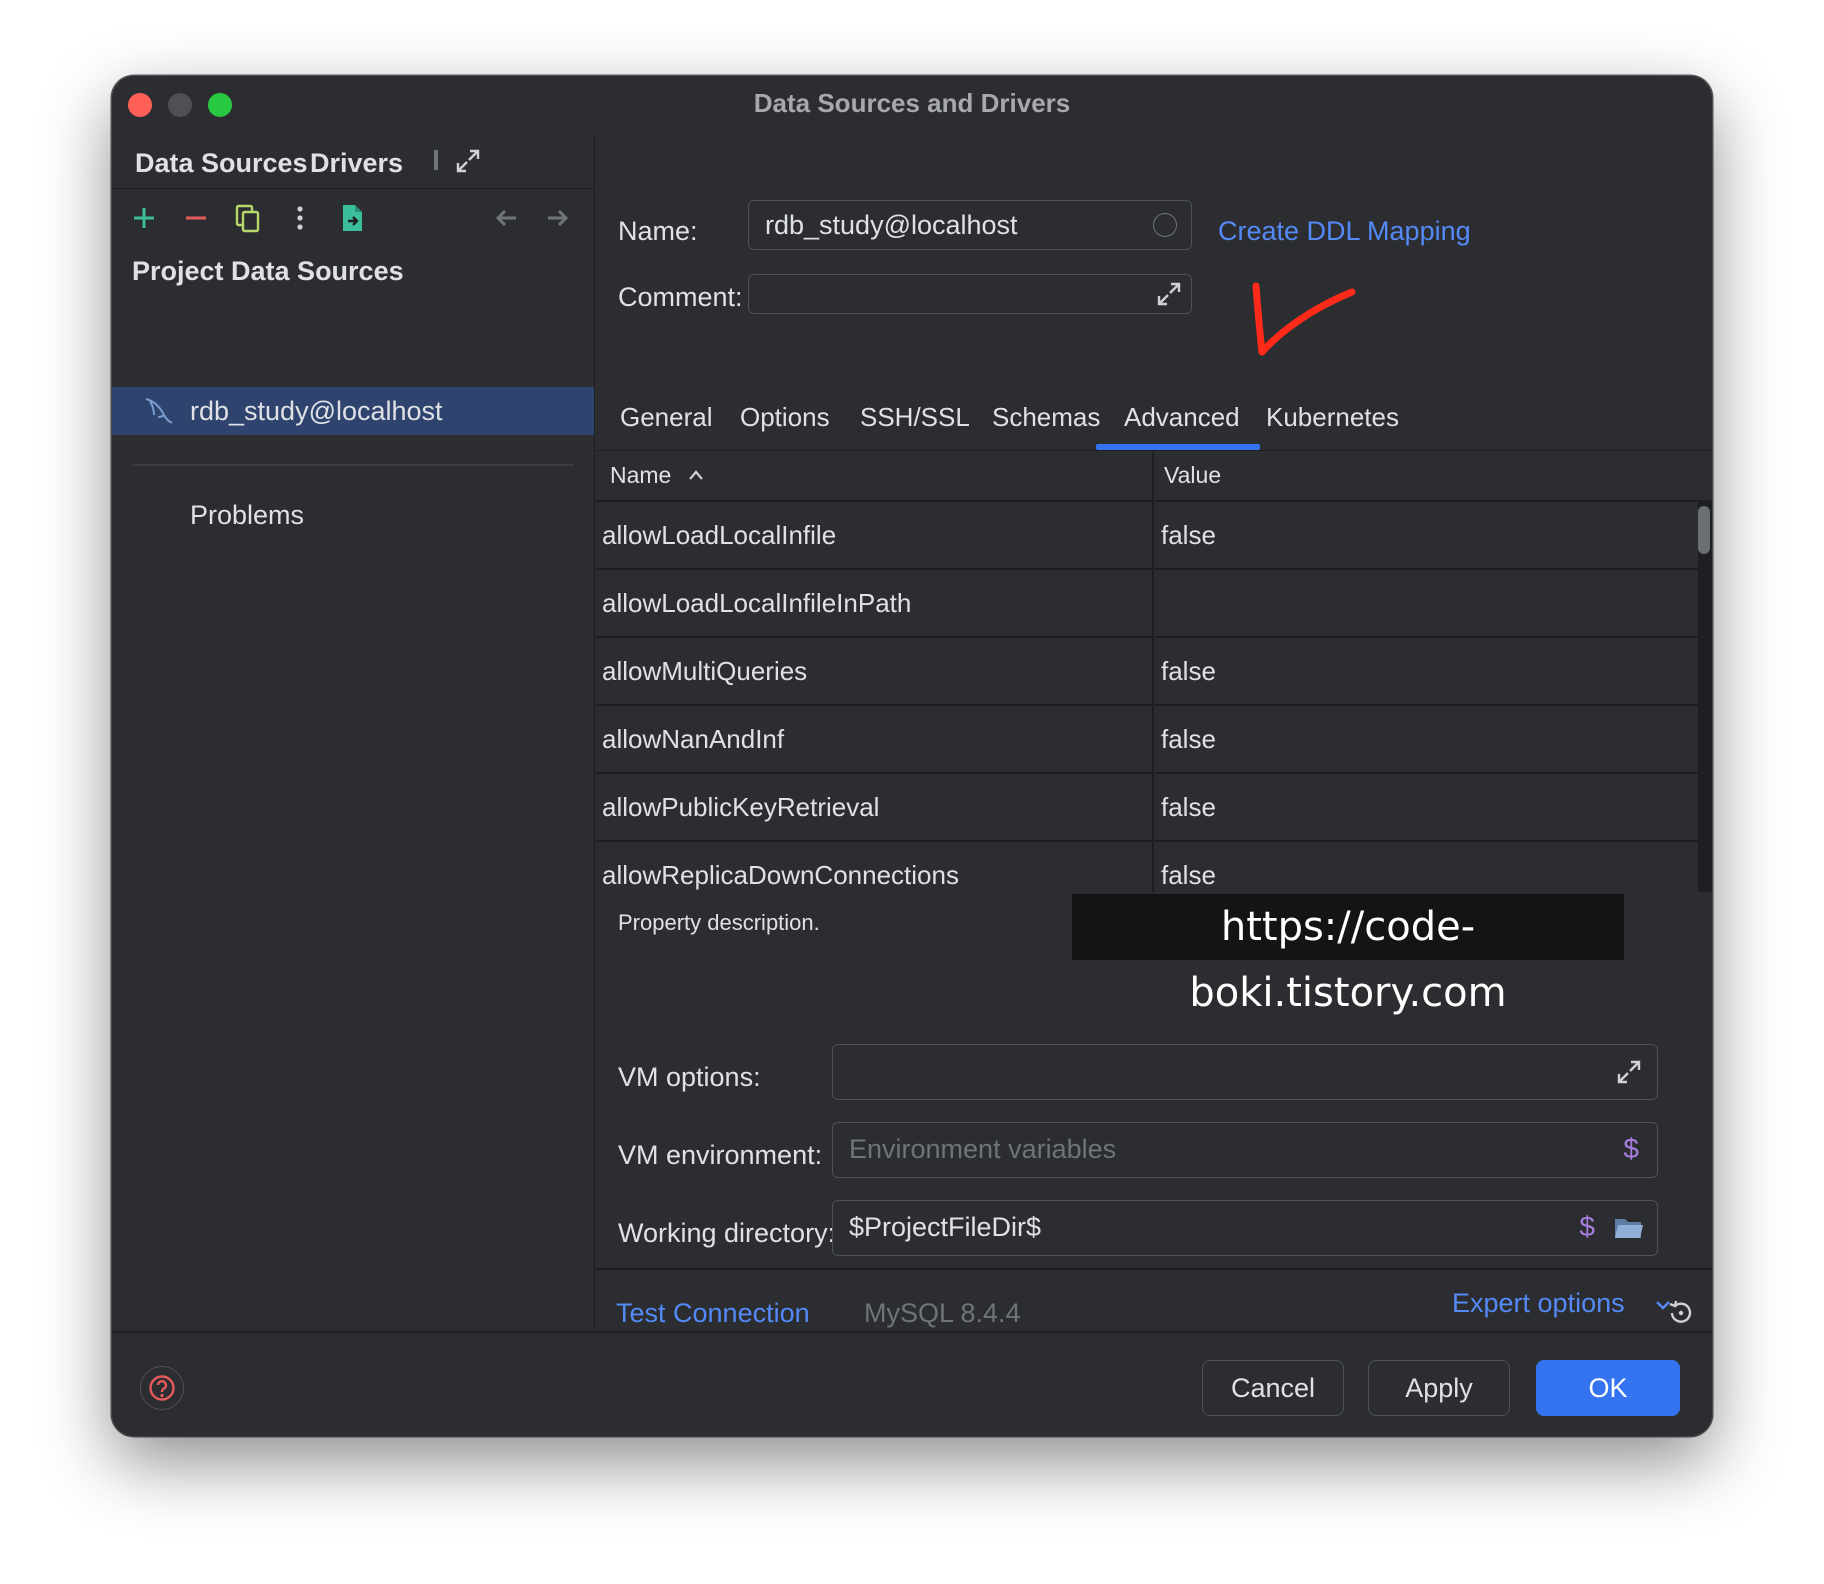 Image resolution: width=1824 pixels, height=1584 pixels. What do you see at coordinates (506, 218) in the screenshot?
I see `back-arrow-icon` at bounding box center [506, 218].